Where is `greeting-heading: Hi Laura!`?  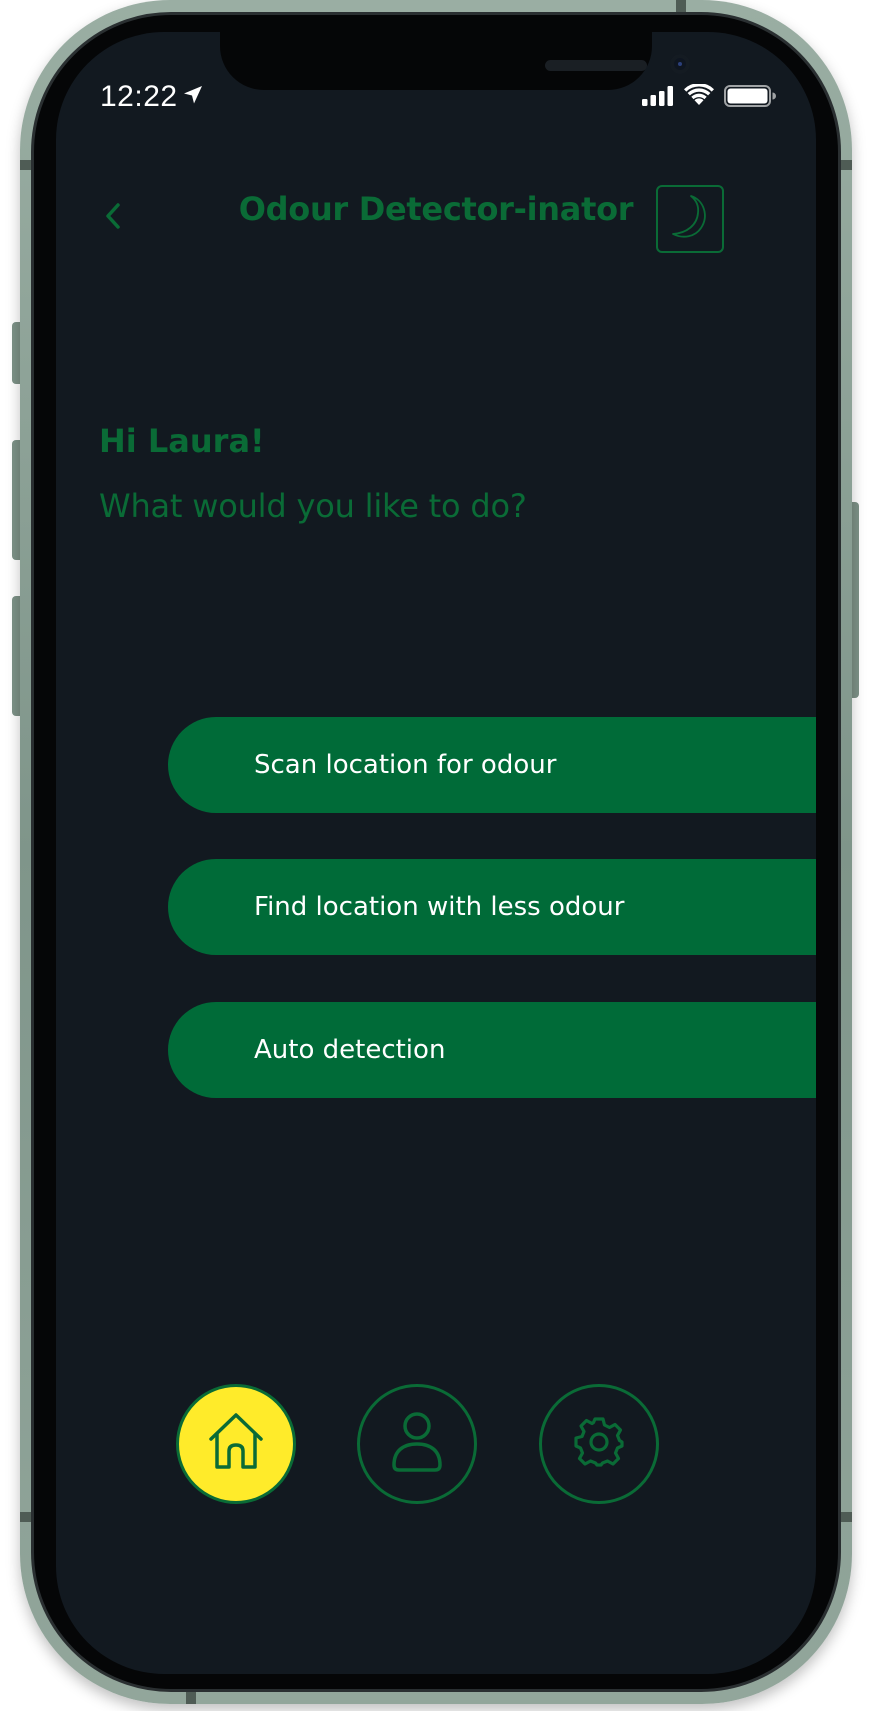
greeting-heading: Hi Laura! is located at coordinates (182, 441).